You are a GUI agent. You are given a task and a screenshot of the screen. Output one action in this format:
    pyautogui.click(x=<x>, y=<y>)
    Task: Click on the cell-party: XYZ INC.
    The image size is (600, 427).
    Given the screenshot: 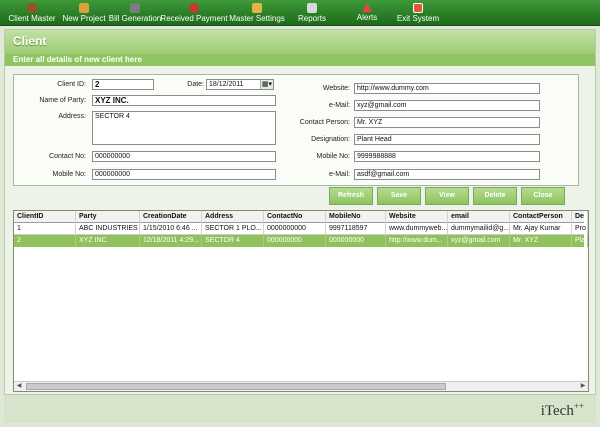 What is the action you would take?
    pyautogui.click(x=108, y=241)
    